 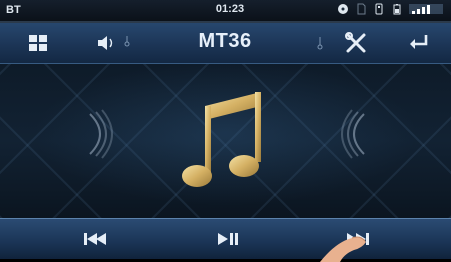 I want to click on back-icon, so click(x=419, y=42).